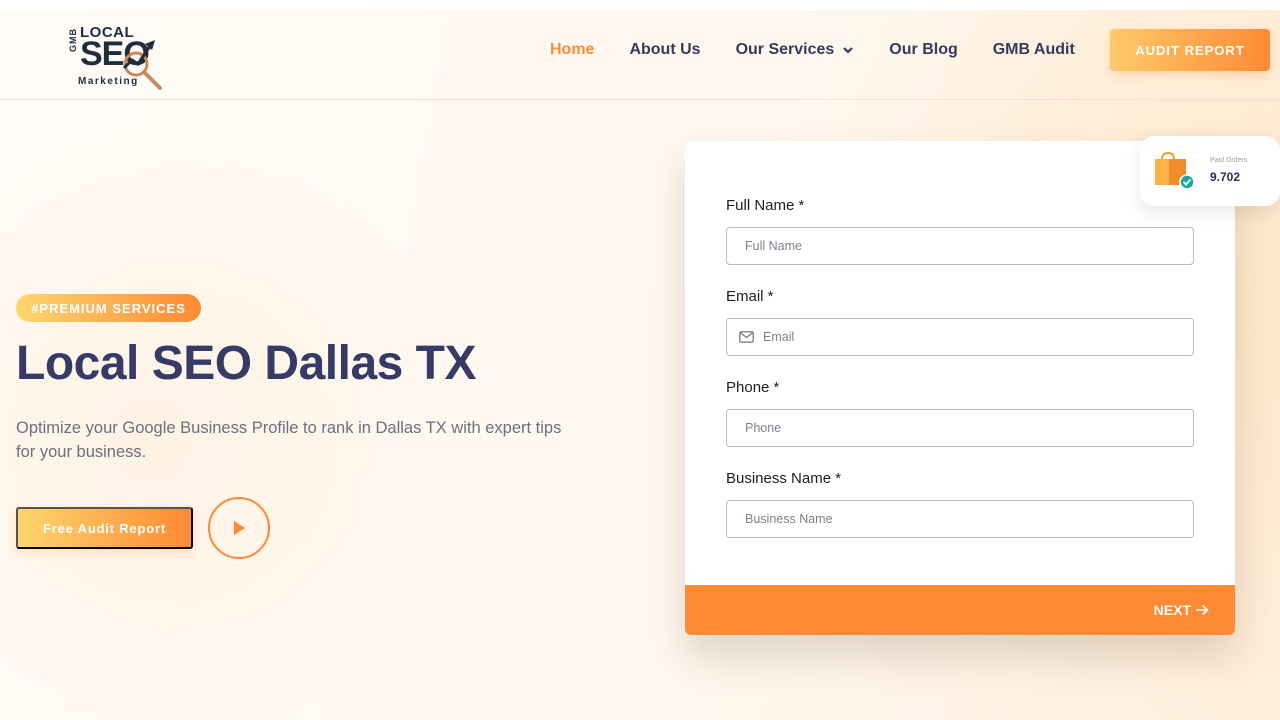 The height and width of the screenshot is (720, 1280). What do you see at coordinates (1202, 610) in the screenshot?
I see `arrow-right-icon` at bounding box center [1202, 610].